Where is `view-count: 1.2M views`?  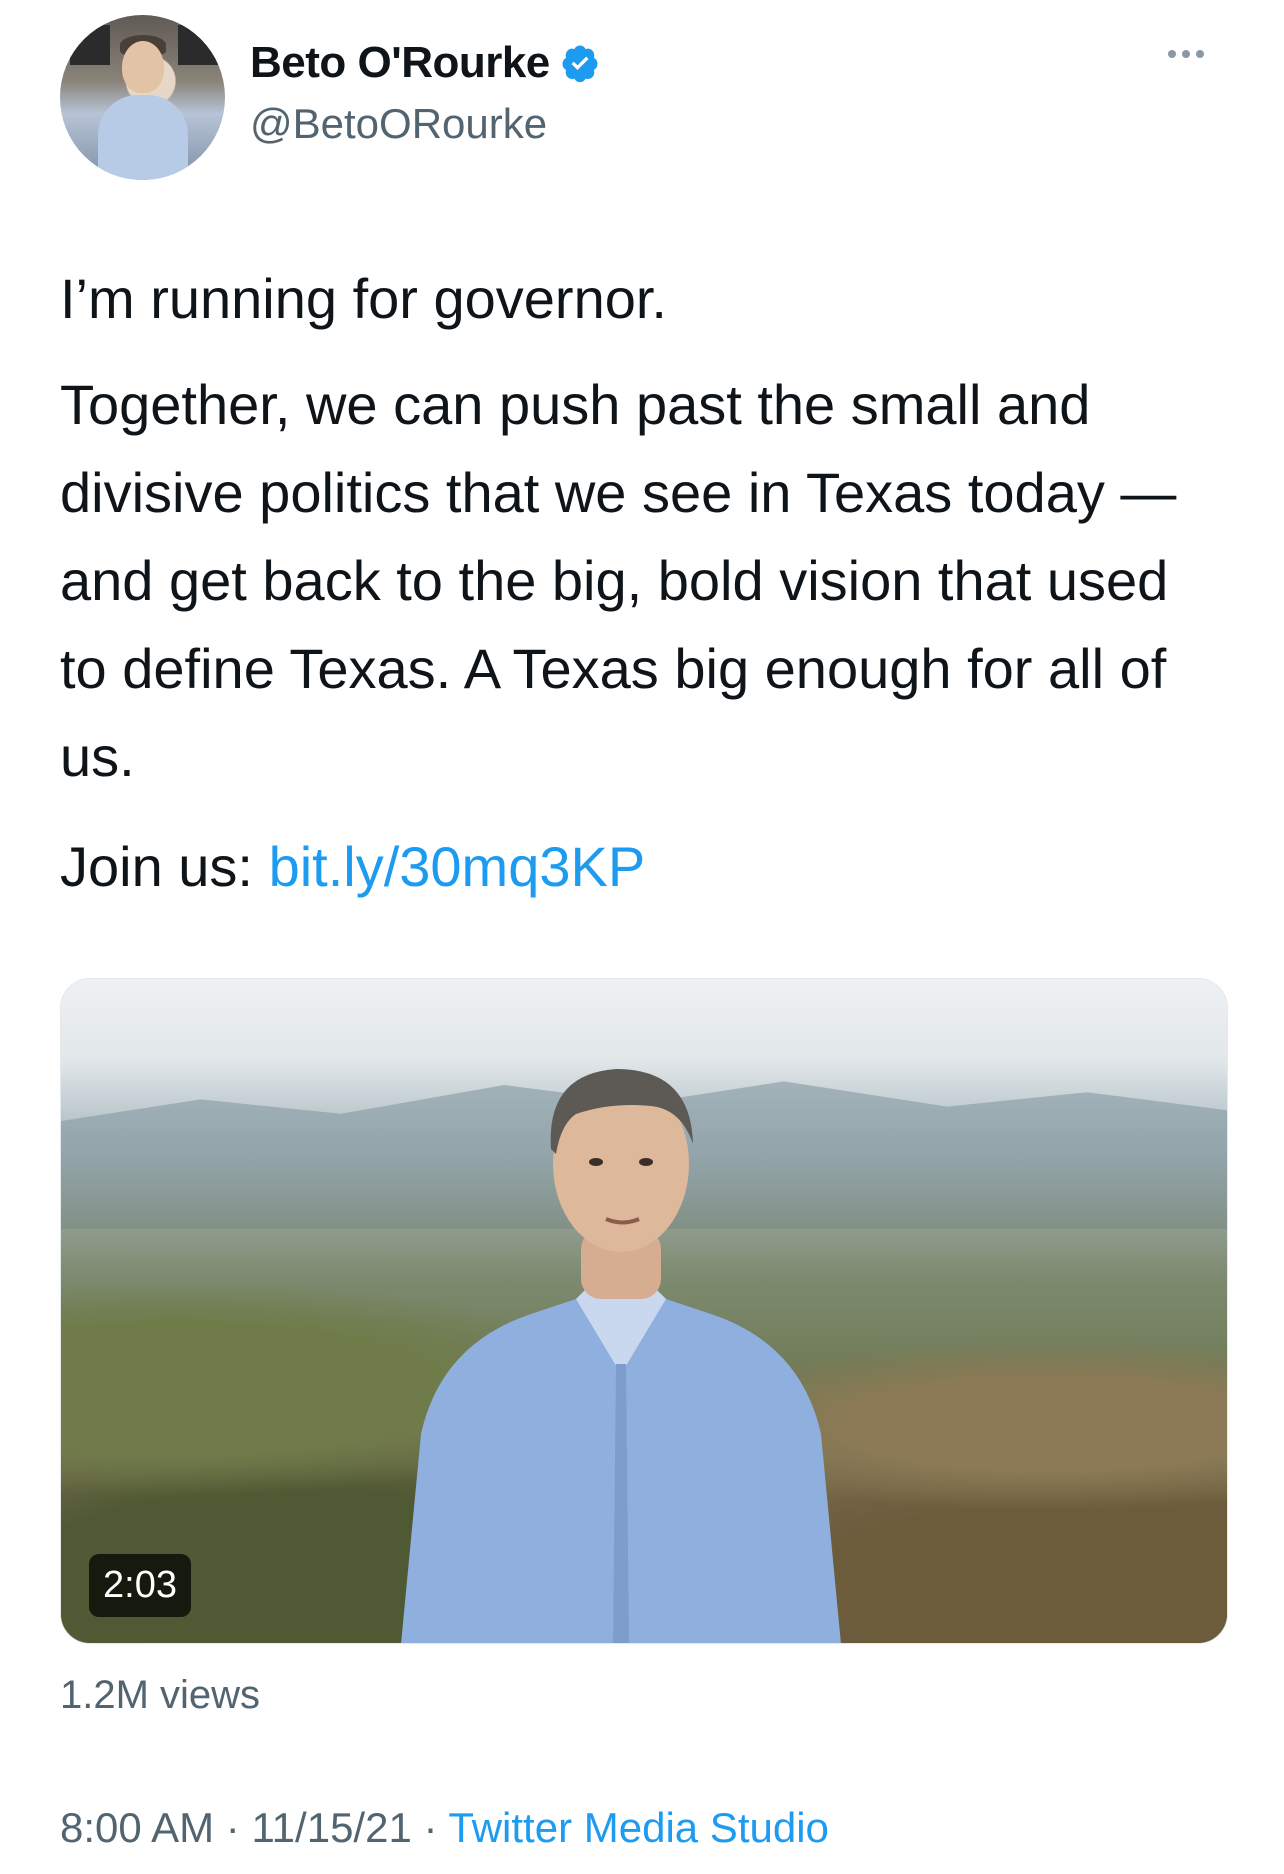 view-count: 1.2M views is located at coordinates (160, 1695).